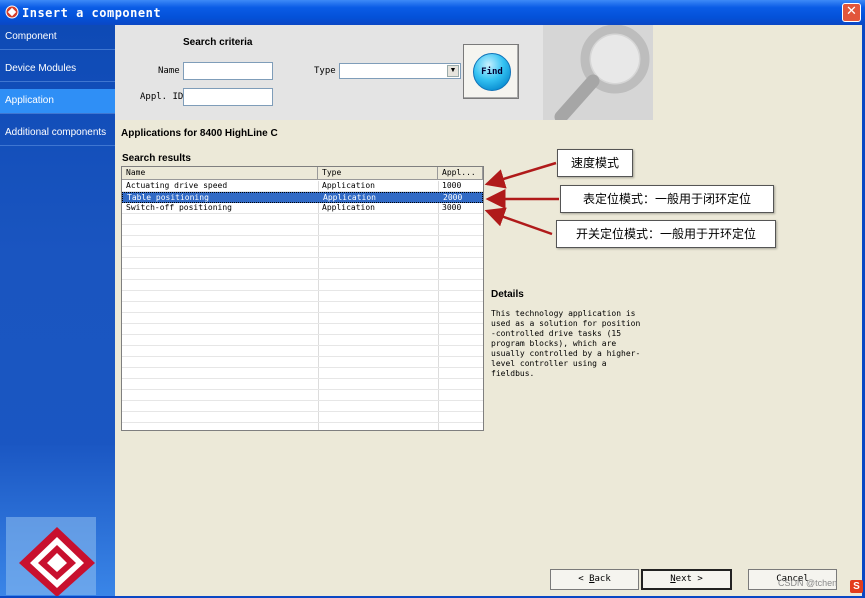 The height and width of the screenshot is (598, 865). What do you see at coordinates (667, 199) in the screenshot?
I see `annotation-table-positioning: 表定位模式：一般用于闭环定位` at bounding box center [667, 199].